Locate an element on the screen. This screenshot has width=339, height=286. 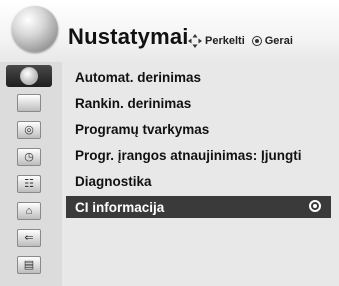
time-icon: ◷ is located at coordinates (29, 157).